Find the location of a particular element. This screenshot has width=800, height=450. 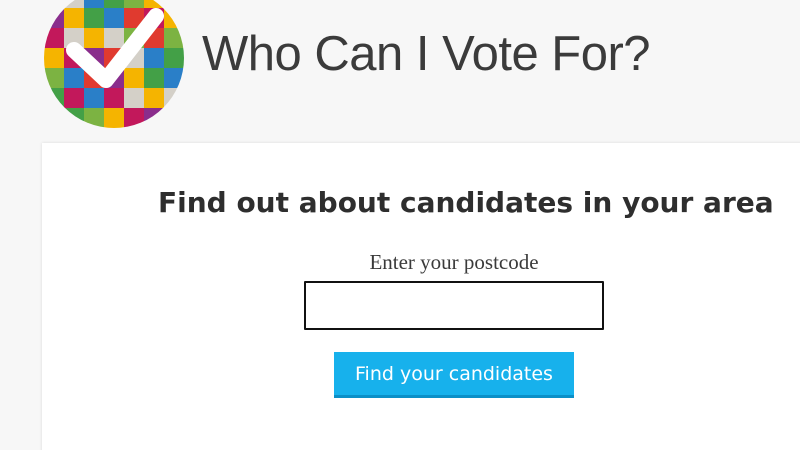

postcode-label: Enter your postcode is located at coordinates (454, 262).